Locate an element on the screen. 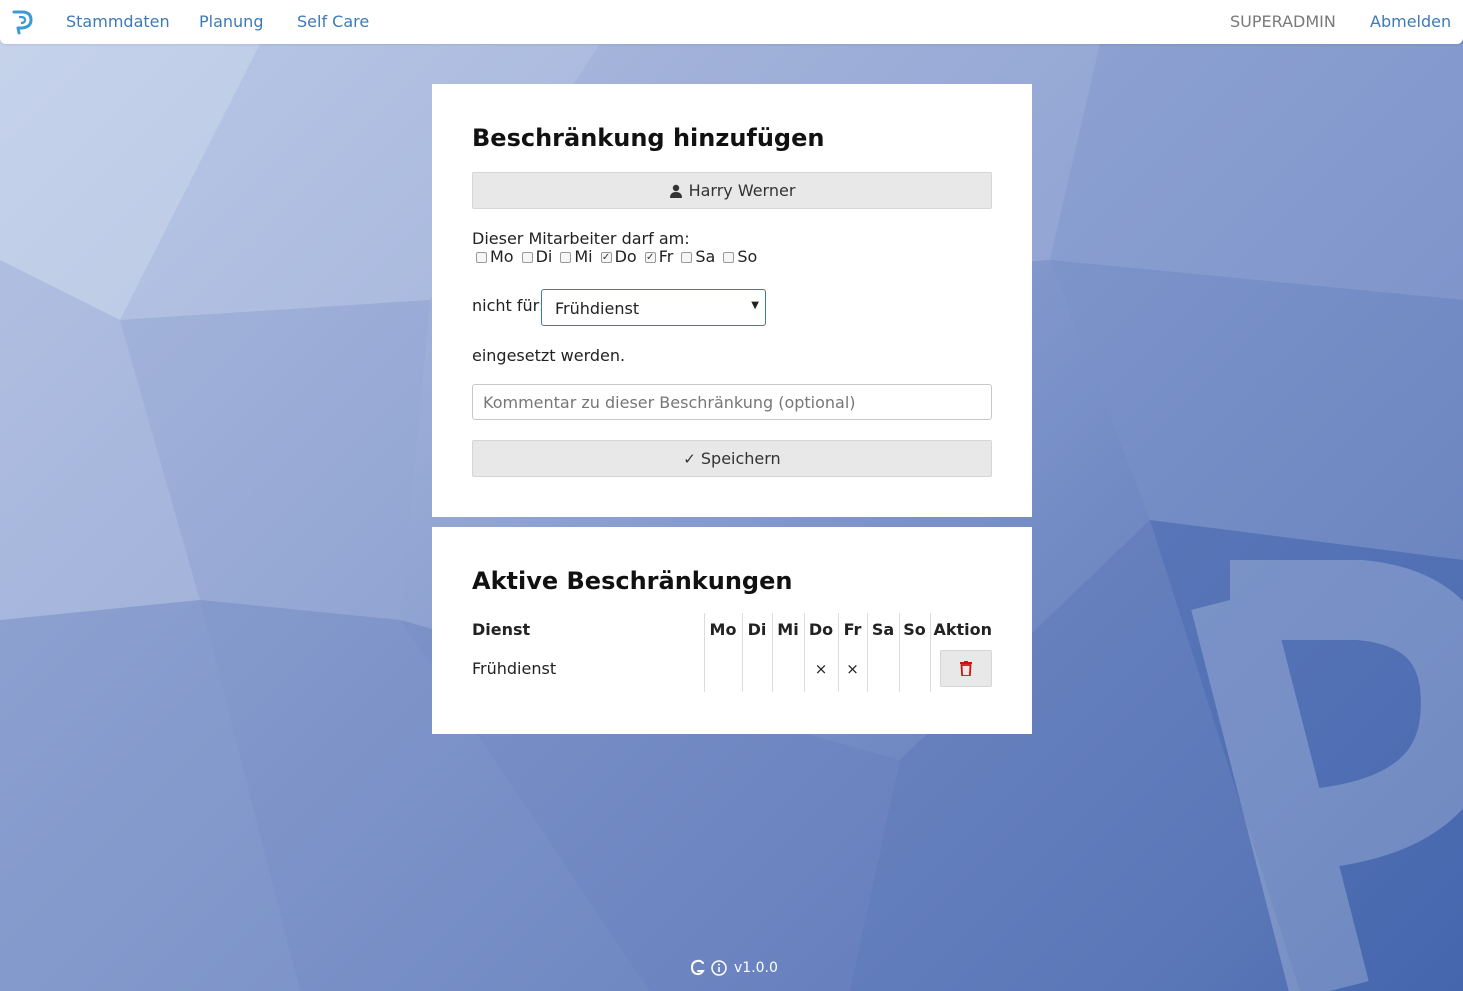 The width and height of the screenshot is (1463, 991). weekday-checkboxes: Mo Di Mi ✓ Do ✓ Fr Sa So is located at coordinates (620, 256).